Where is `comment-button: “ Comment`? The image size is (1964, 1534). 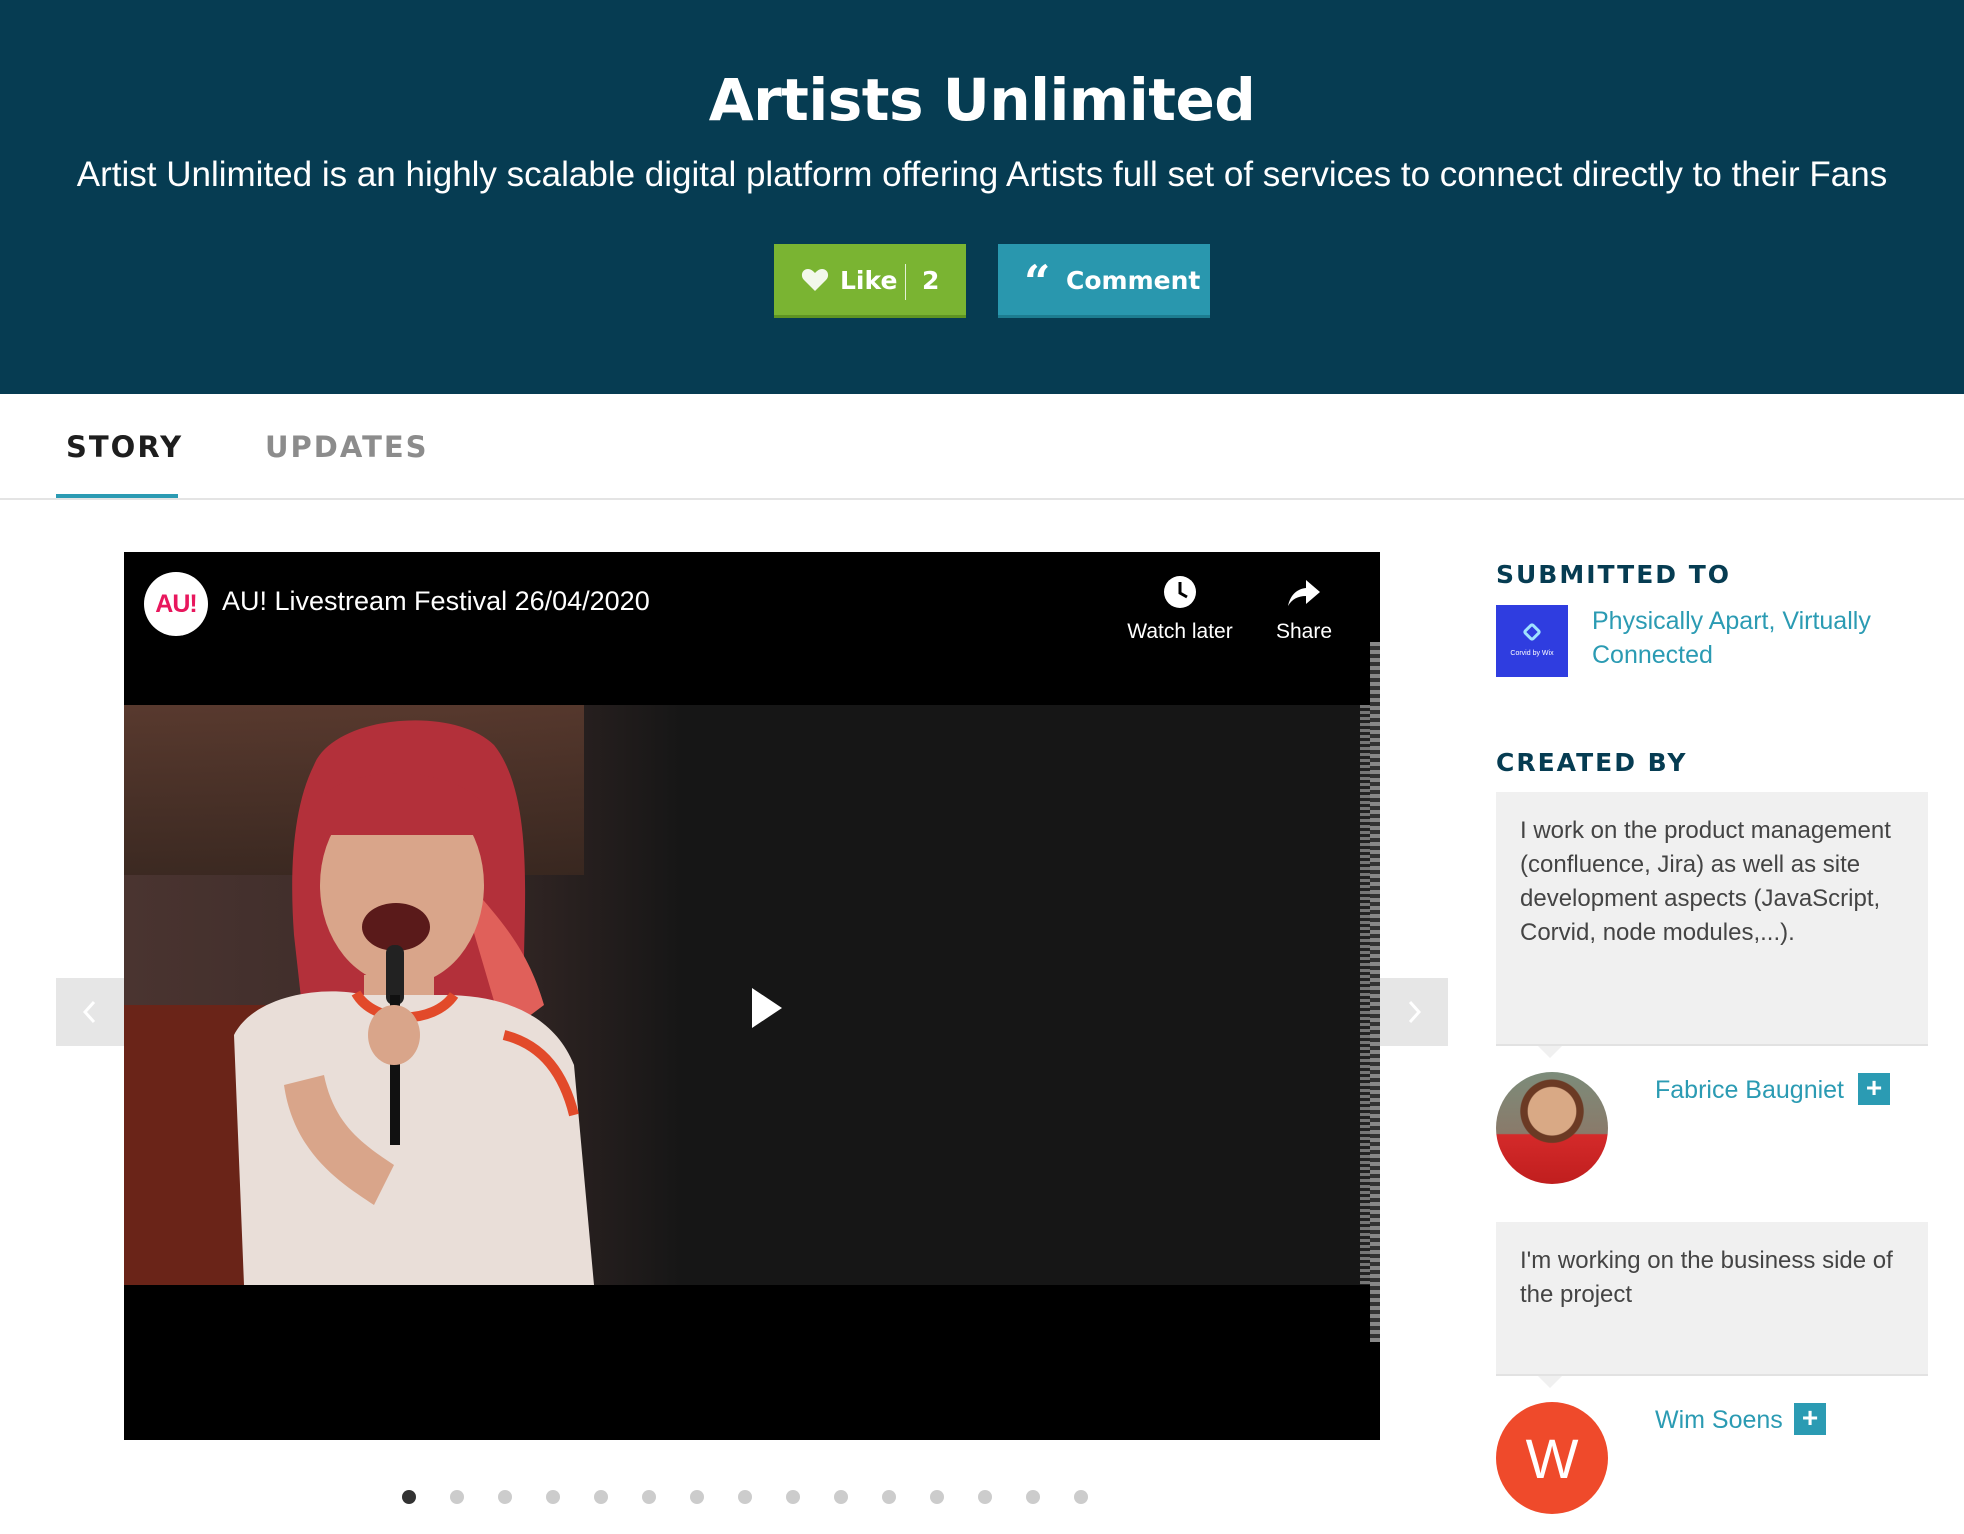
comment-button: “ Comment is located at coordinates (1104, 281).